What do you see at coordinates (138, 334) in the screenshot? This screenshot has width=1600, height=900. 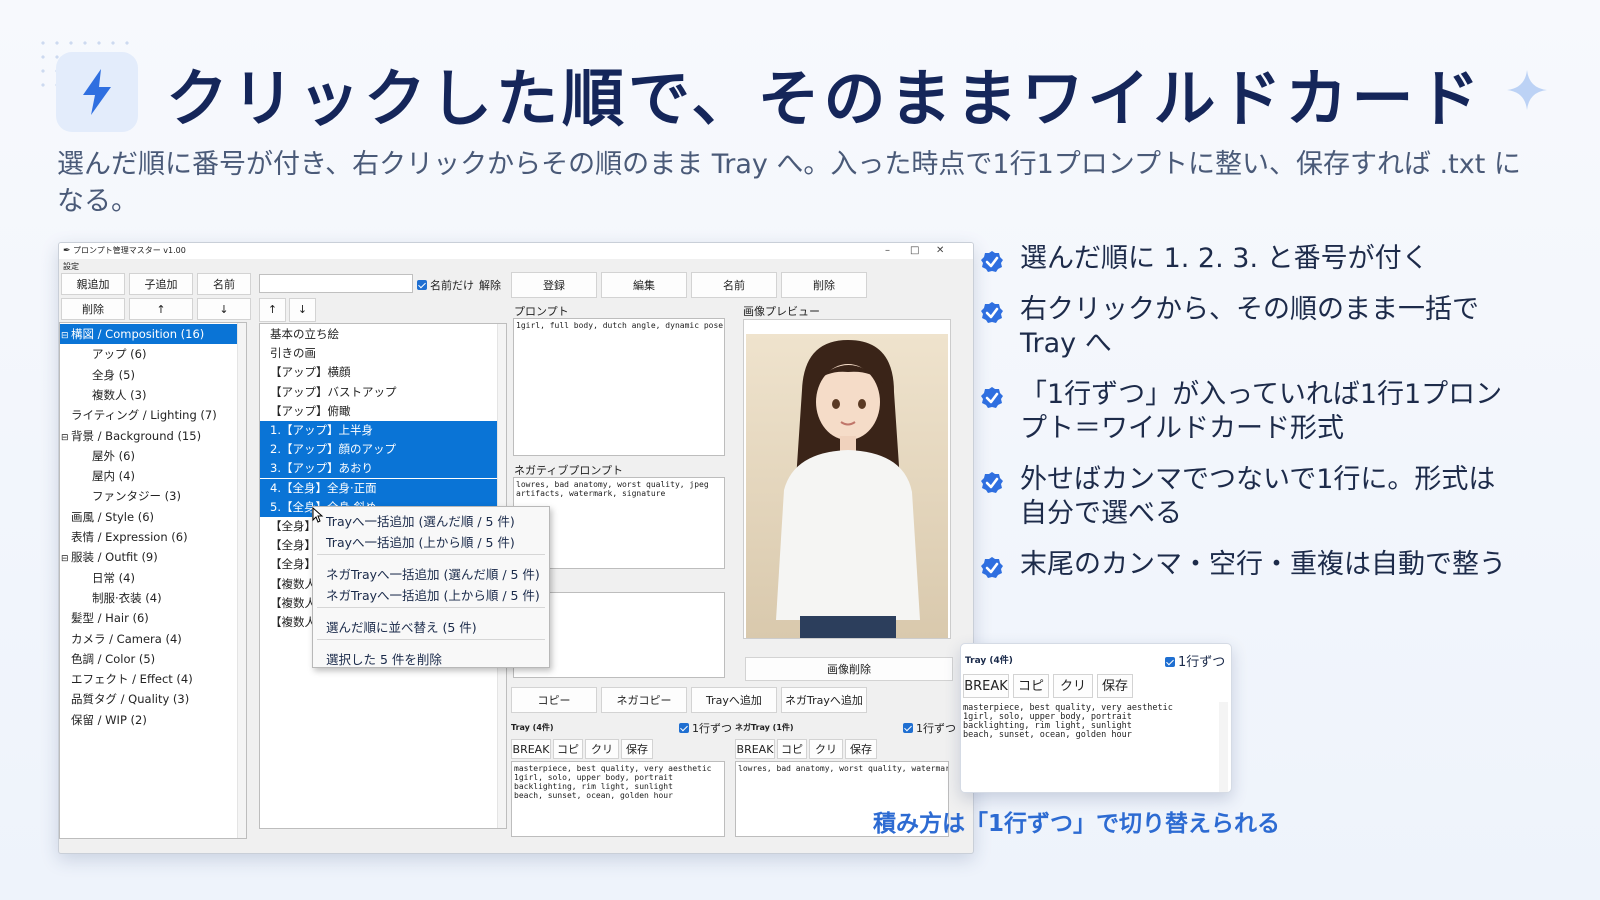 I see `tree-item-label: 構図 / Composition (16)` at bounding box center [138, 334].